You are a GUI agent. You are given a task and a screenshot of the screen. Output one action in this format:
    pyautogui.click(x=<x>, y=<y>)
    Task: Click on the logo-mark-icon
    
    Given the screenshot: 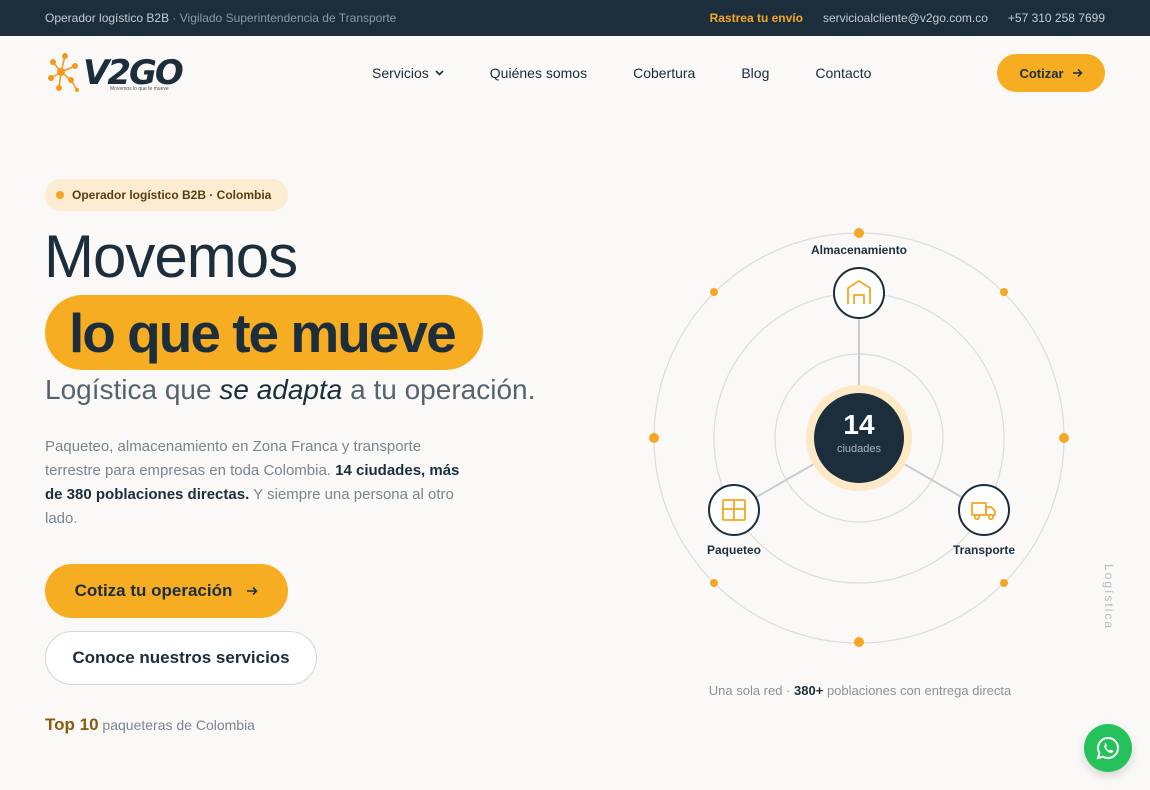 What is the action you would take?
    pyautogui.click(x=63, y=72)
    